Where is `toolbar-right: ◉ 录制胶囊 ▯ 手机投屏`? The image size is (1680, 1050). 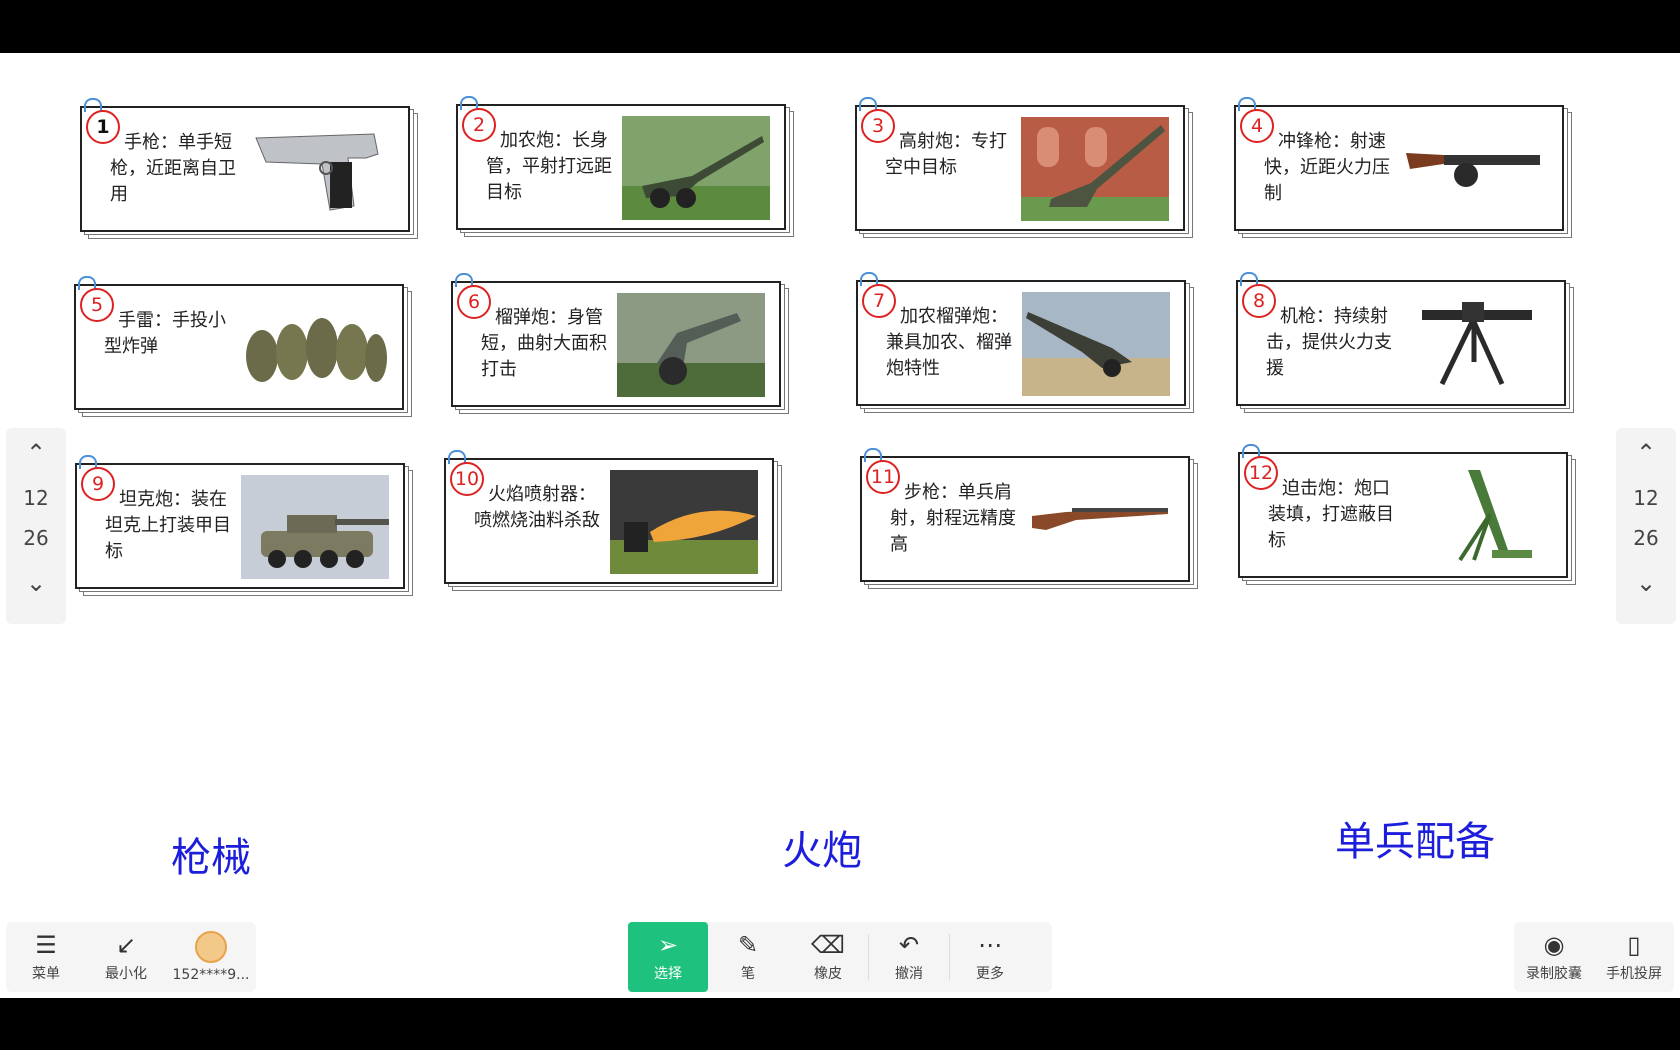 toolbar-right: ◉ 录制胶囊 ▯ 手机投屏 is located at coordinates (1594, 957).